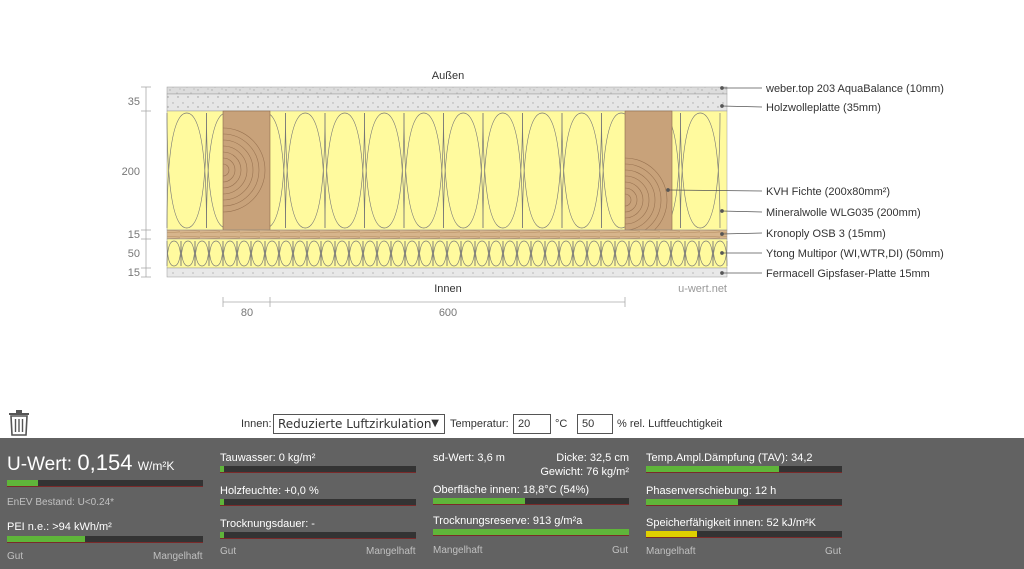 The image size is (1024, 569). Describe the element at coordinates (531, 501) in the screenshot. I see `oberflaeche-bar` at that location.